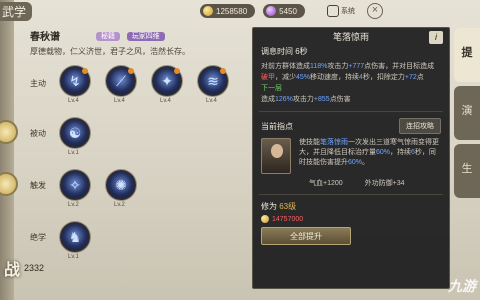  I want to click on tab-life: 生, so click(467, 171).